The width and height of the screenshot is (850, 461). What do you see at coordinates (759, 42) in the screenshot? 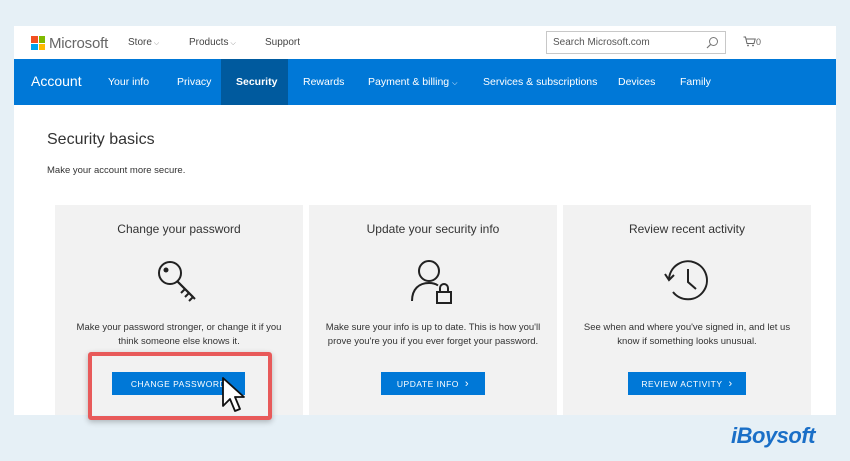
I see `cart-count: 0` at bounding box center [759, 42].